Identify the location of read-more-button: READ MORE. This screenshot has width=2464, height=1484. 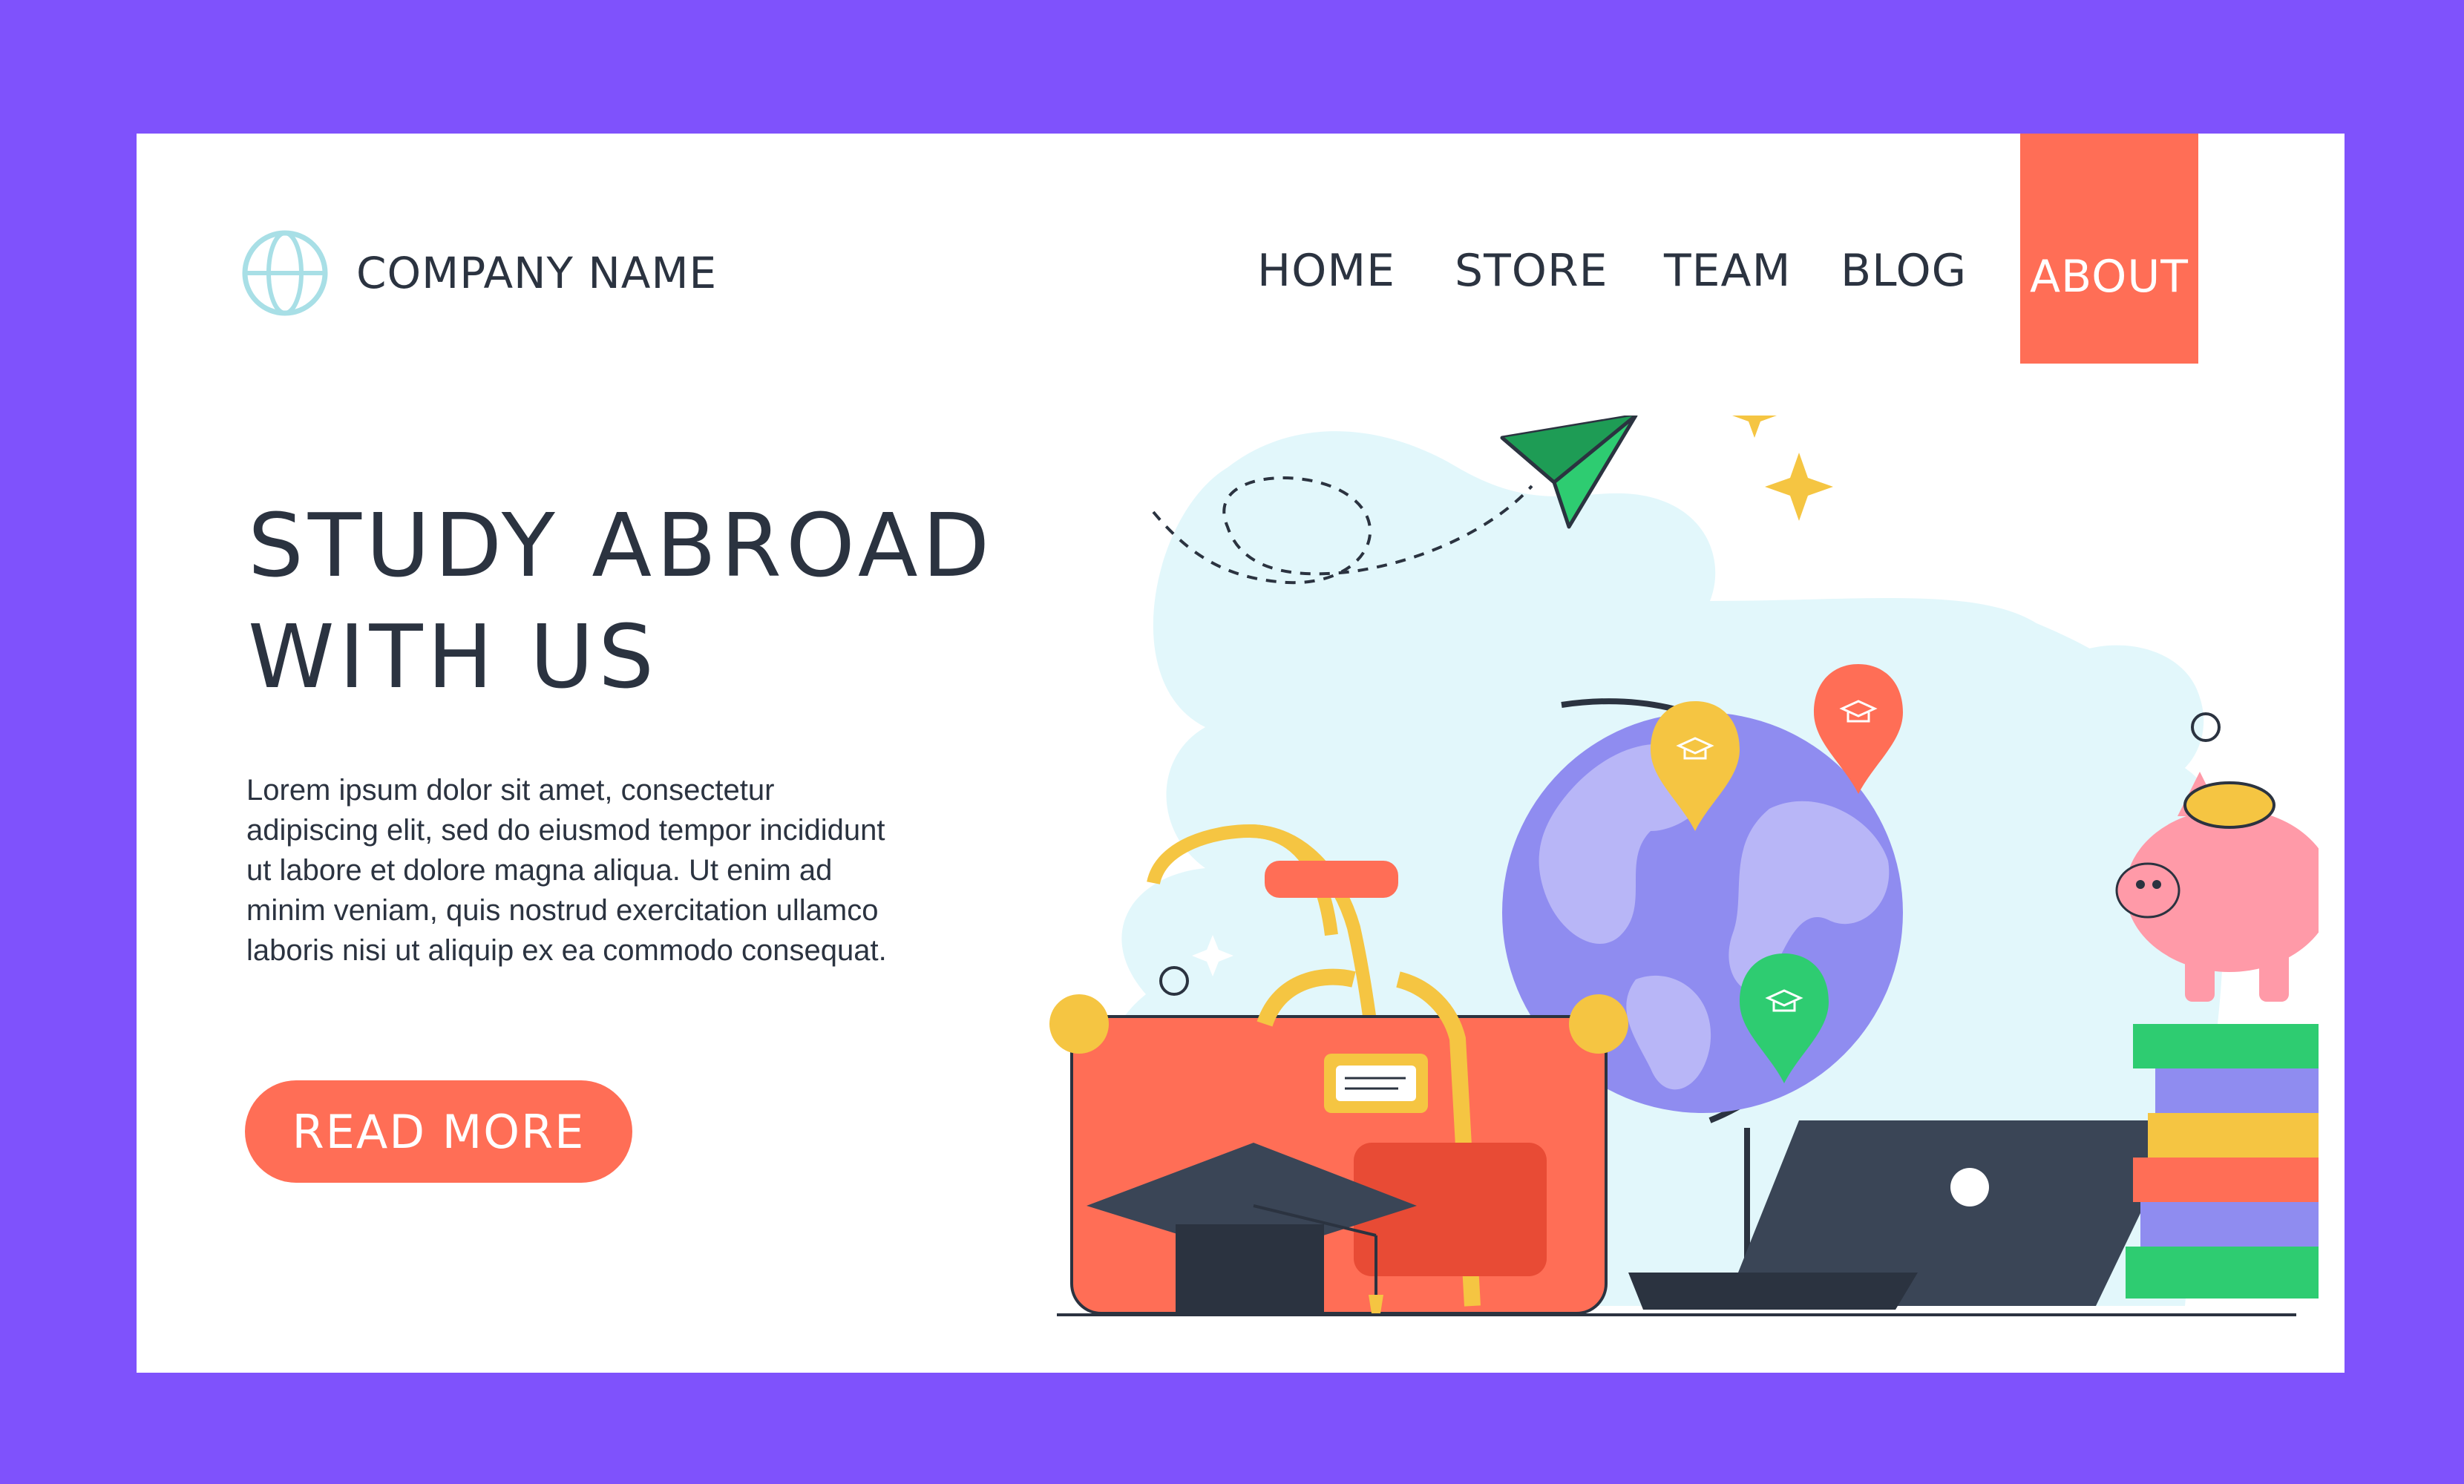
(439, 1131).